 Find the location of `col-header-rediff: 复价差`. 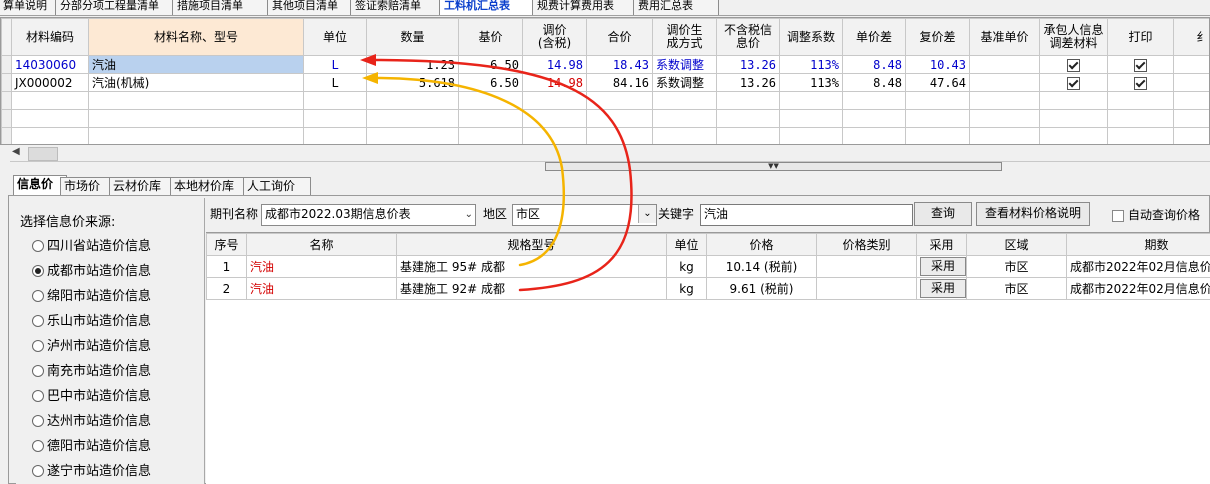

col-header-rediff: 复价差 is located at coordinates (937, 37).